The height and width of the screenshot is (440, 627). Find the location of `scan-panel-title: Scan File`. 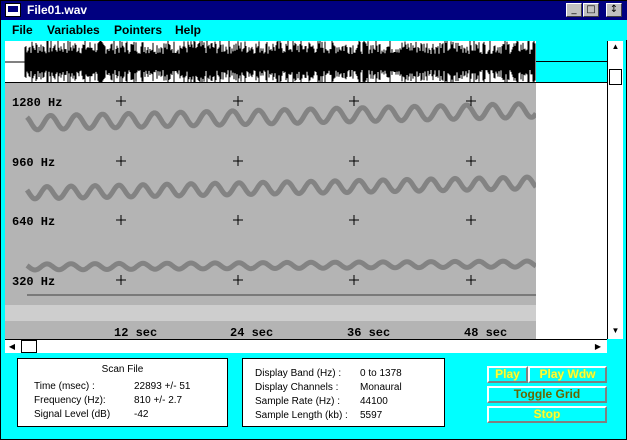

scan-panel-title: Scan File is located at coordinates (122, 369).